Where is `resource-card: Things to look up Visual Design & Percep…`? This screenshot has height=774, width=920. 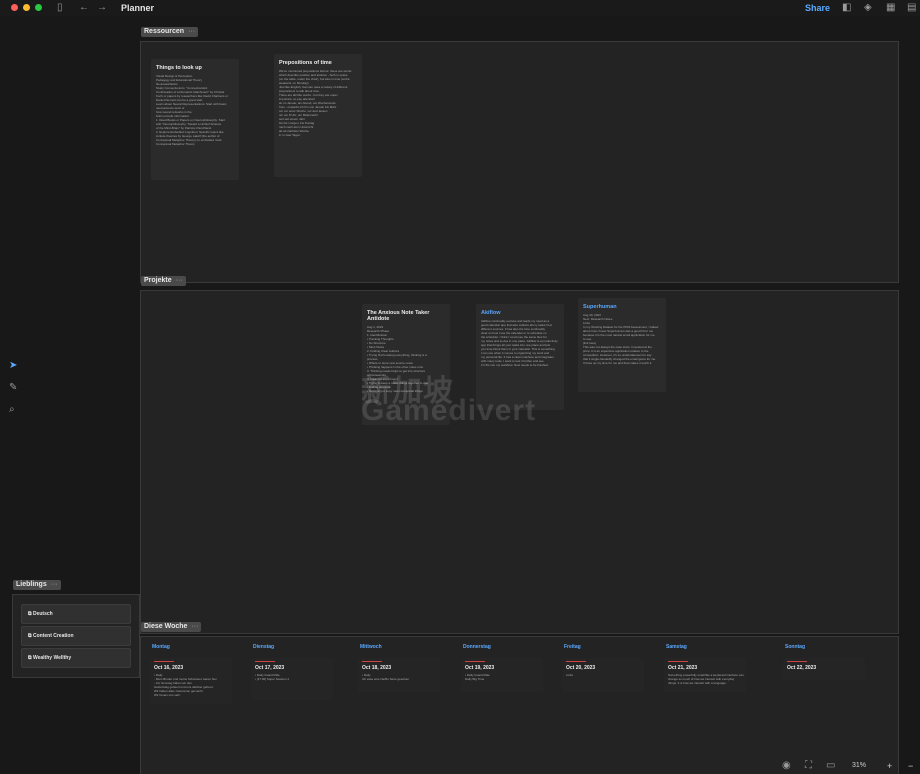 resource-card: Things to look up Visual Design & Percep… is located at coordinates (195, 119).